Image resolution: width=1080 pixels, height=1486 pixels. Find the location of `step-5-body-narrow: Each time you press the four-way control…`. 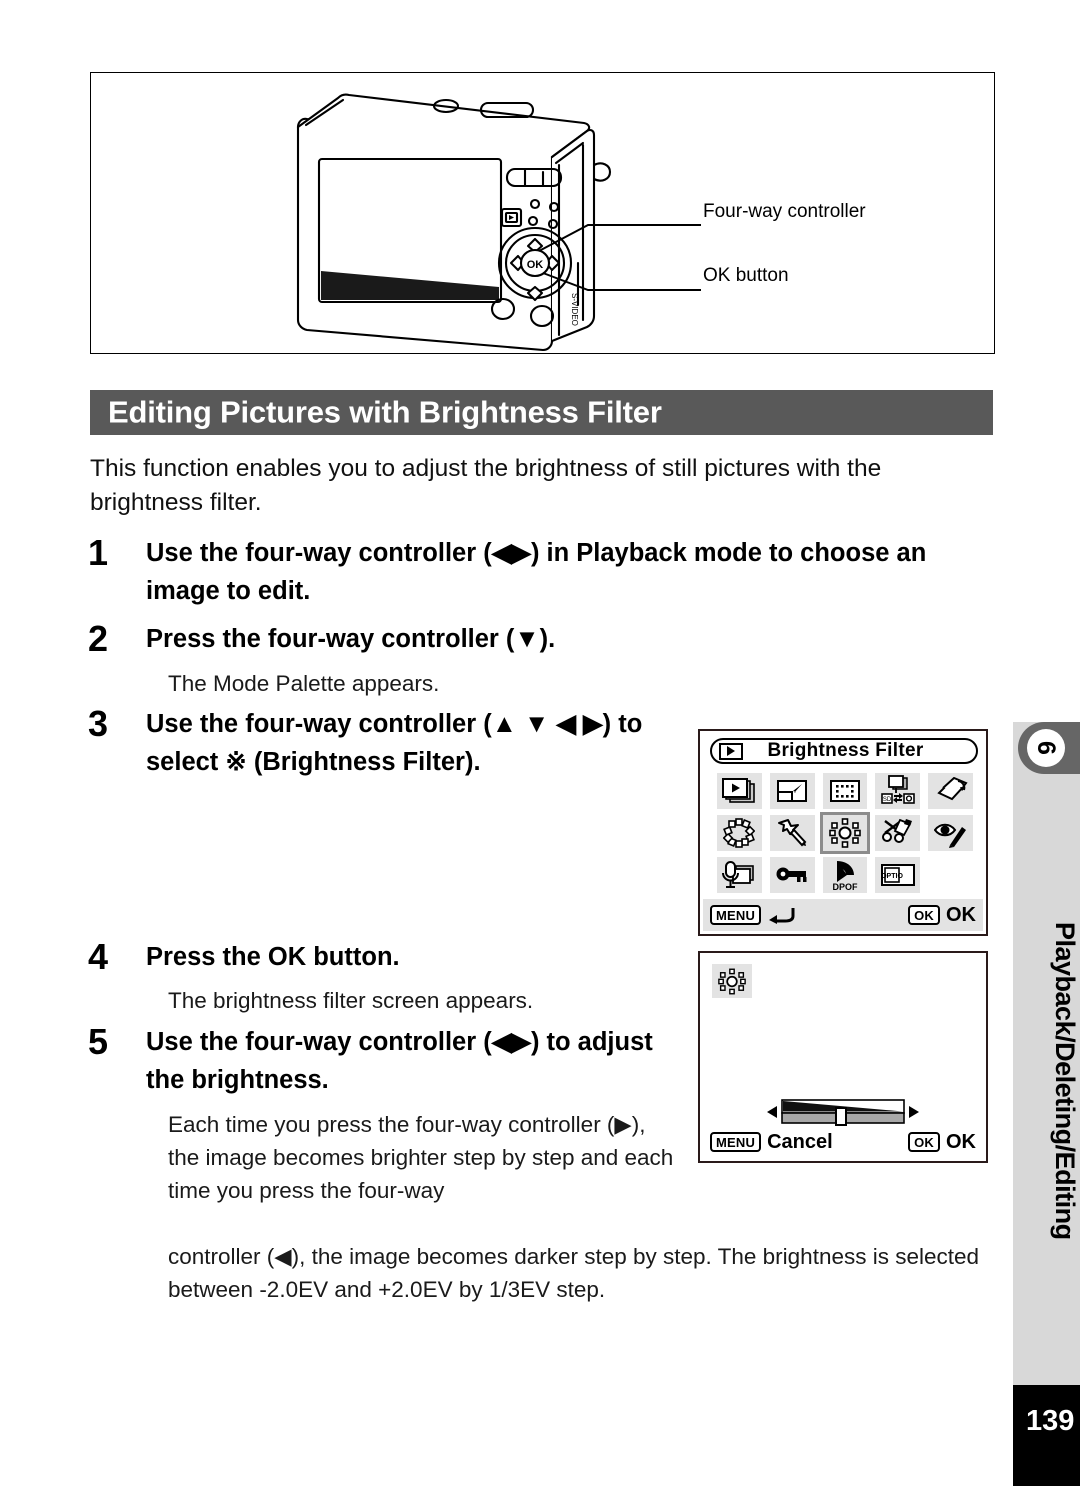

step-5-body-narrow: Each time you press the four-way control… is located at coordinates (421, 1157).